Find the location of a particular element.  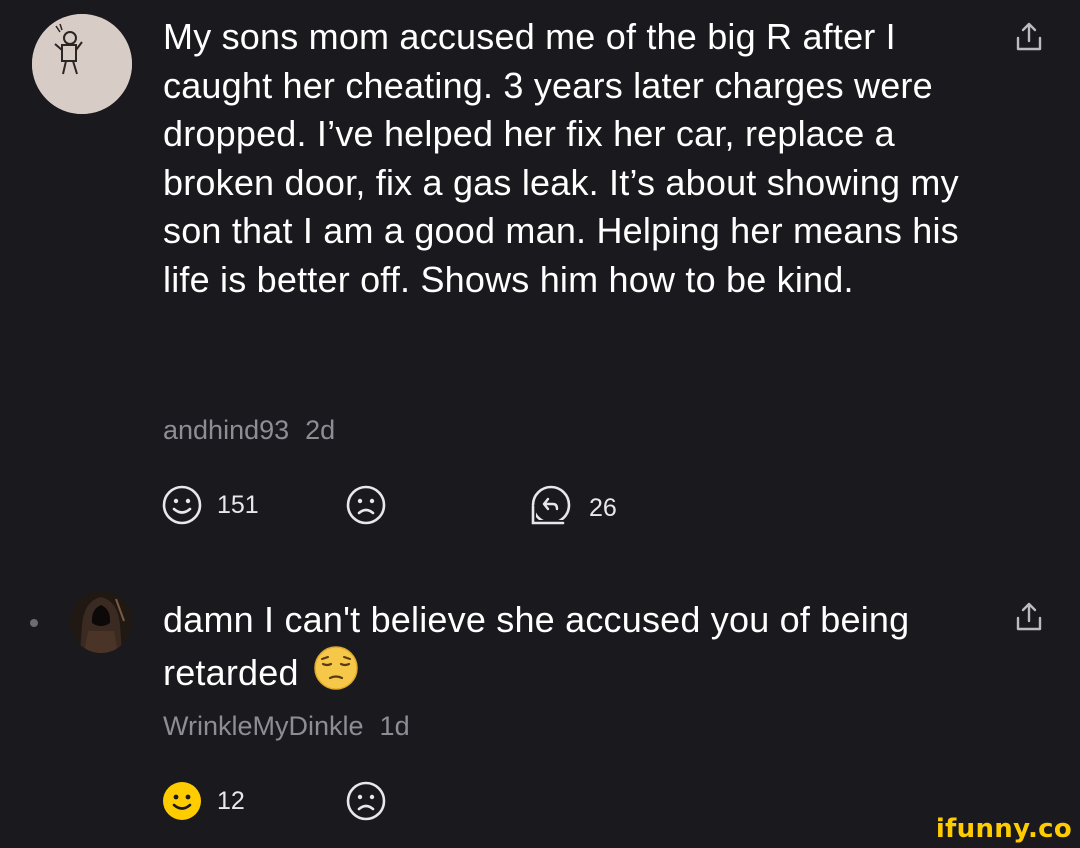

comment-meta: WrinkleMyDinkle 1d is located at coordinates (286, 726).